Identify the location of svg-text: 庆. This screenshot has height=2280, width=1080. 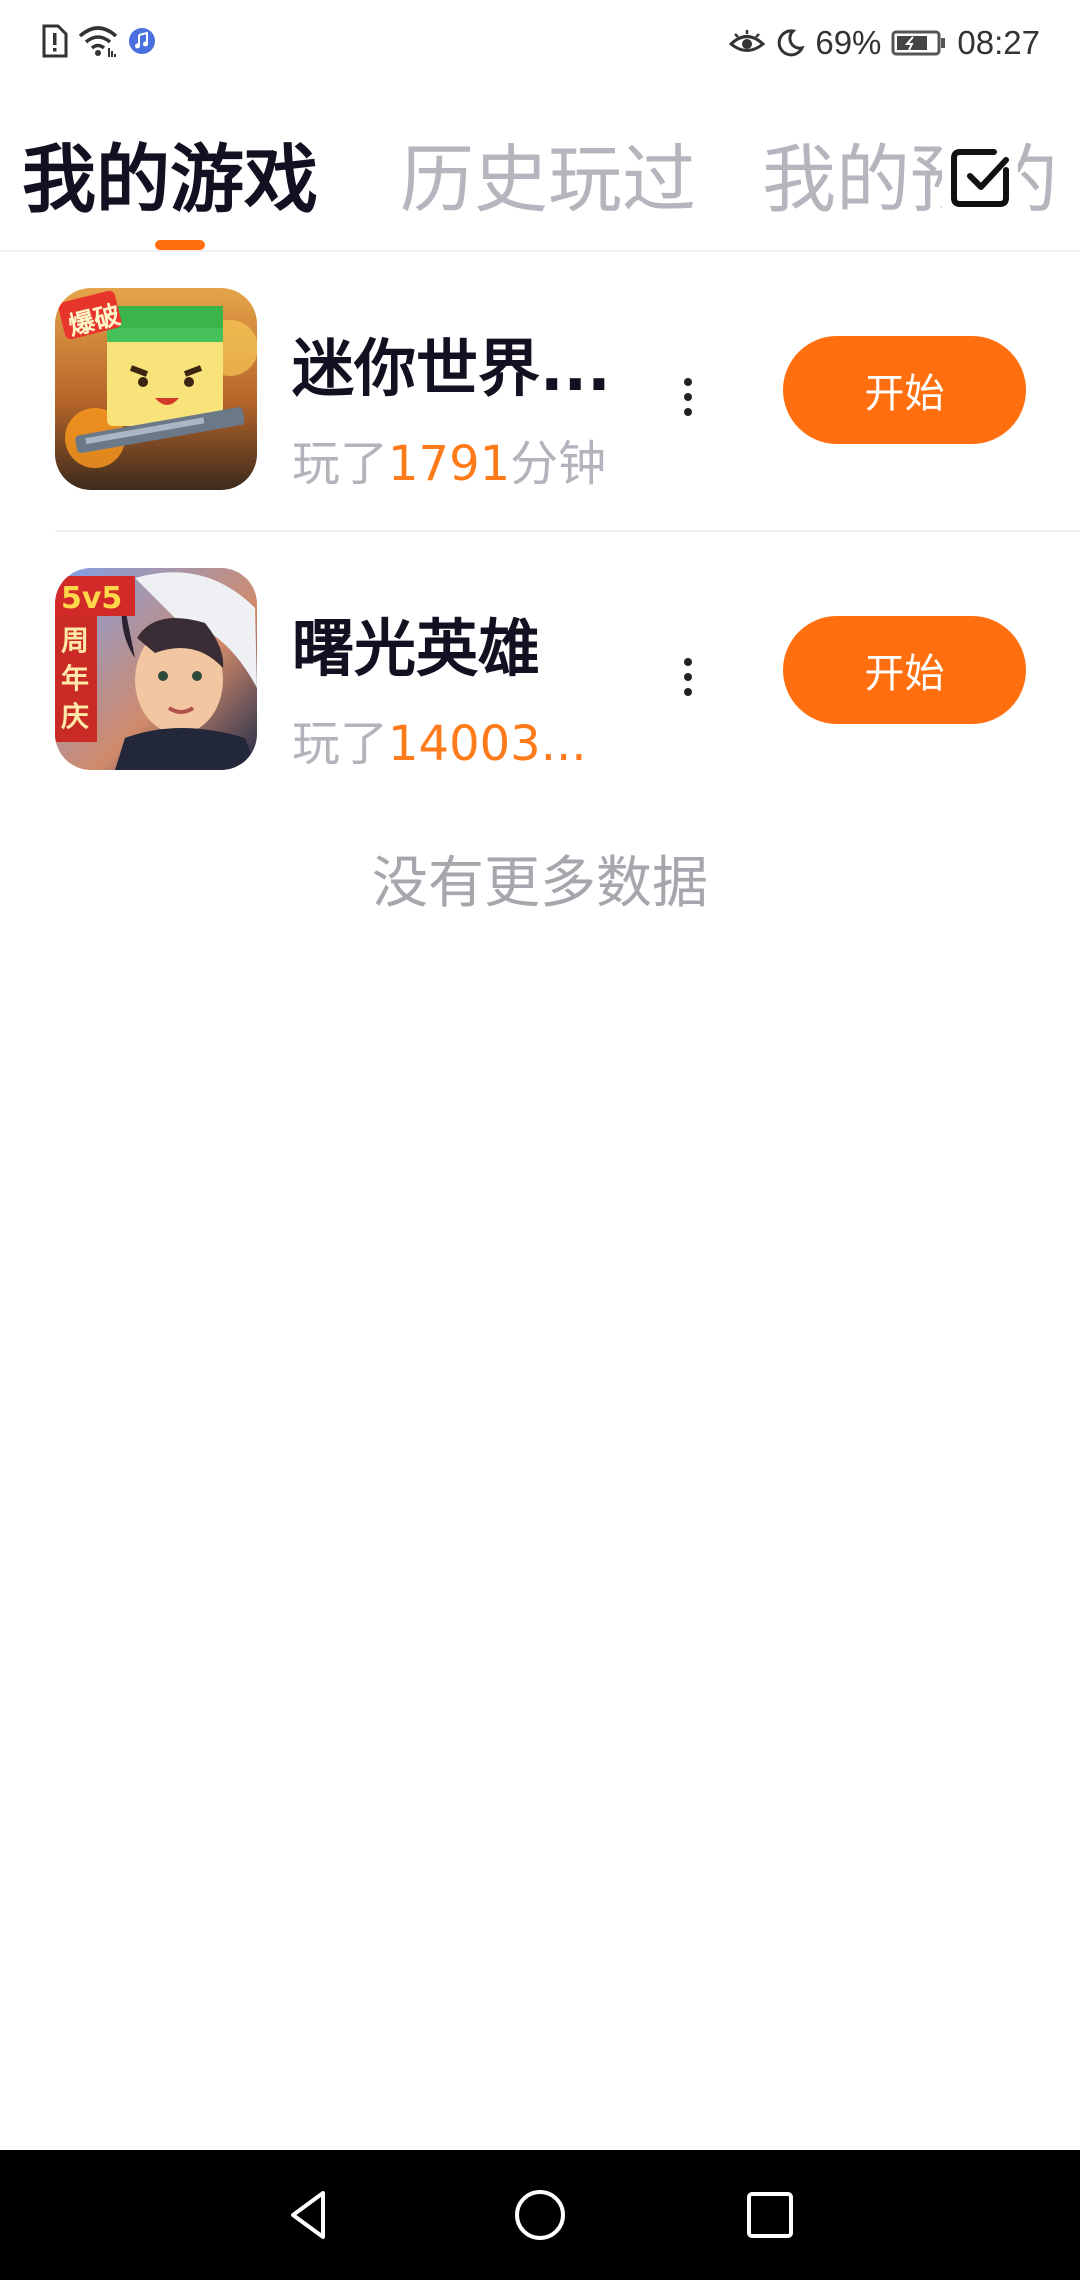
(75, 716).